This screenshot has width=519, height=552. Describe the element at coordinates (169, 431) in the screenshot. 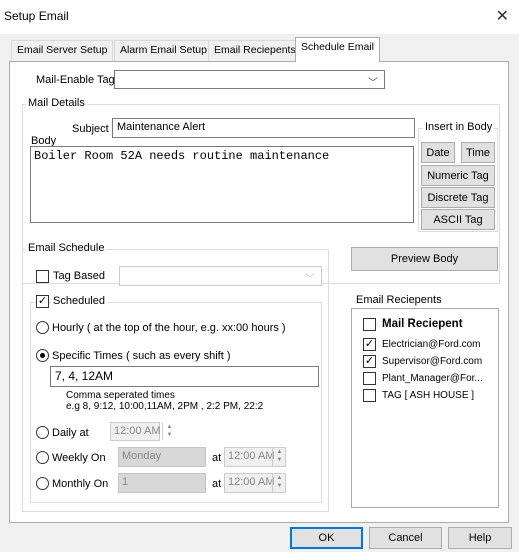

I see `daily-time-spinner: ▲ ▼` at that location.